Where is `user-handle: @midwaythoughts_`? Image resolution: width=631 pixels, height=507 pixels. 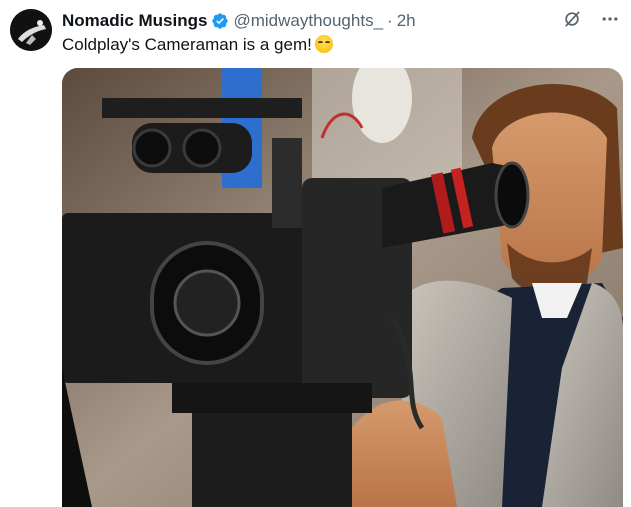 user-handle: @midwaythoughts_ is located at coordinates (308, 21).